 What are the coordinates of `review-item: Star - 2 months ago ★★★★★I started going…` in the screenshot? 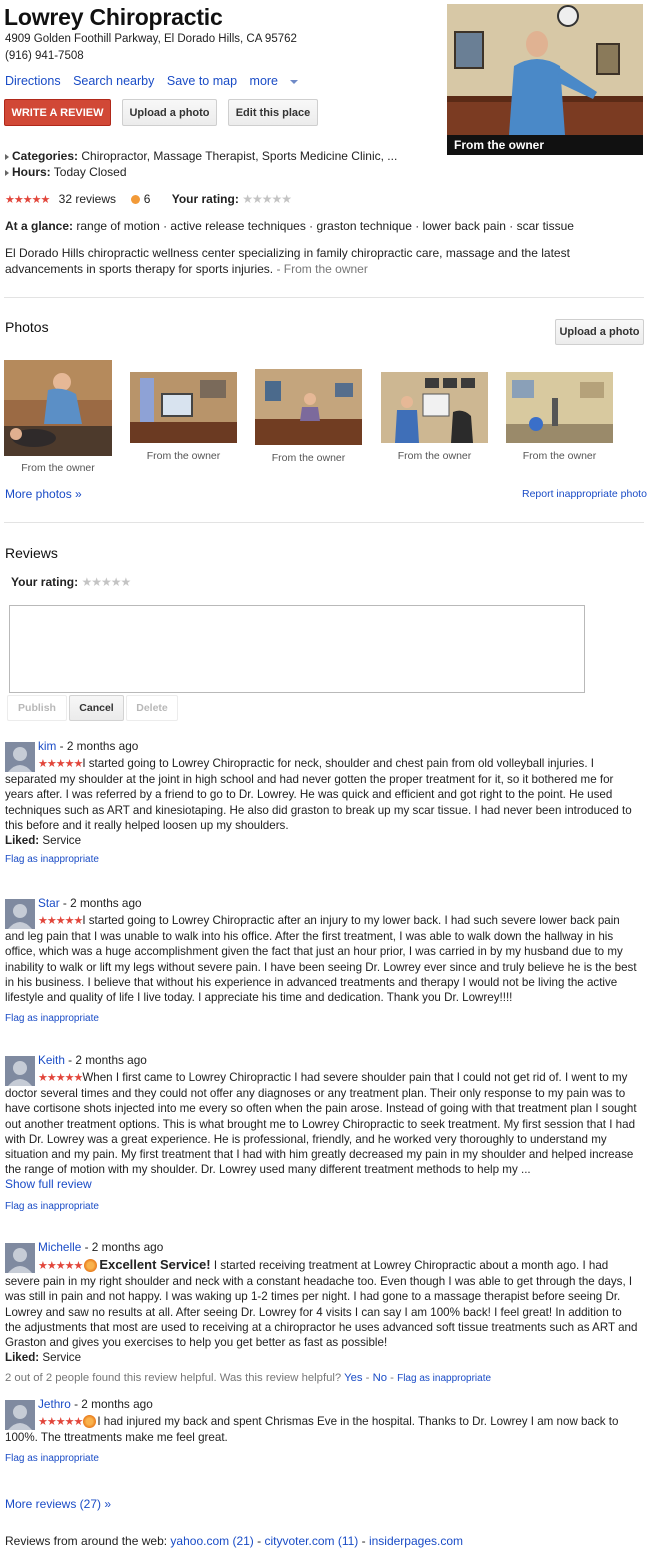 It's located at (323, 961).